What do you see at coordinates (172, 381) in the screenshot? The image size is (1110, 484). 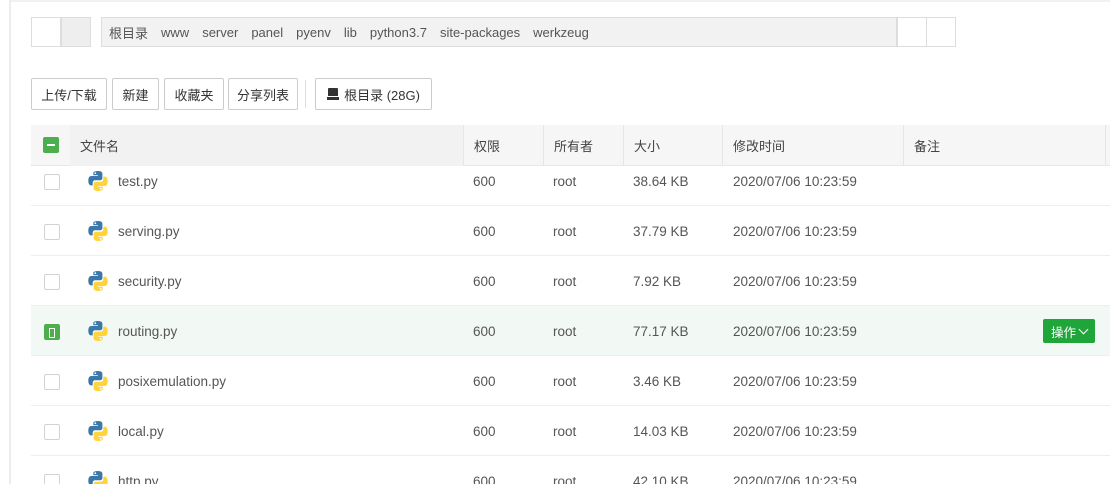 I see `file-name: posixemulation.py` at bounding box center [172, 381].